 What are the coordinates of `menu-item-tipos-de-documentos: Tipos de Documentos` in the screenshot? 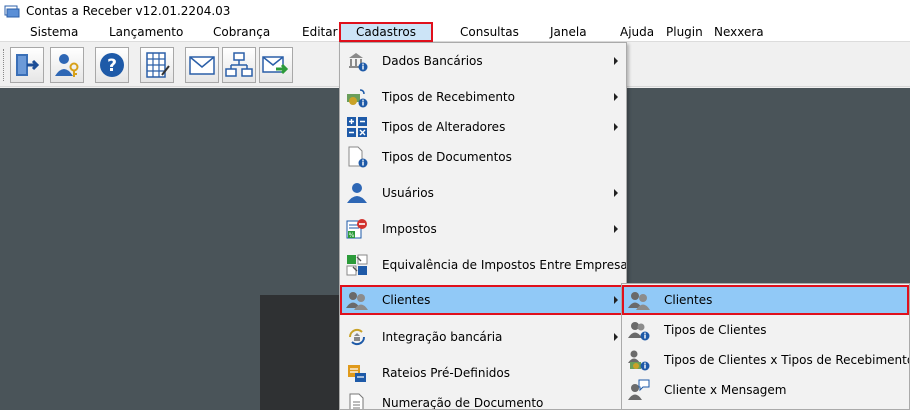 It's located at (483, 157).